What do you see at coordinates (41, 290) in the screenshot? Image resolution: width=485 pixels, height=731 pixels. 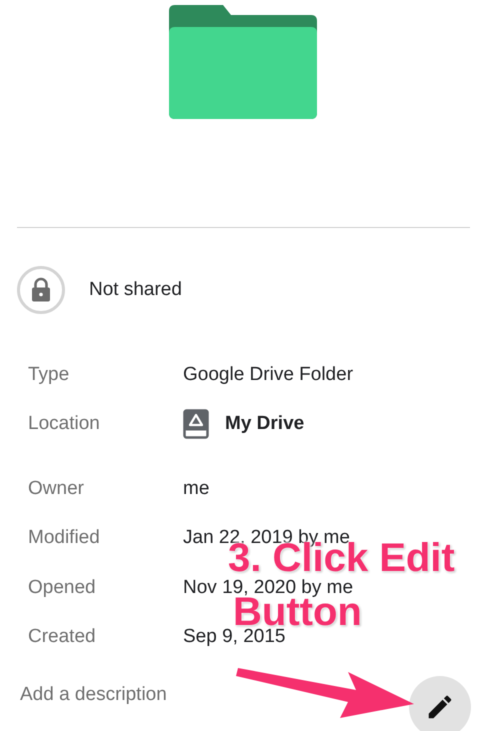 I see `lock-icon` at bounding box center [41, 290].